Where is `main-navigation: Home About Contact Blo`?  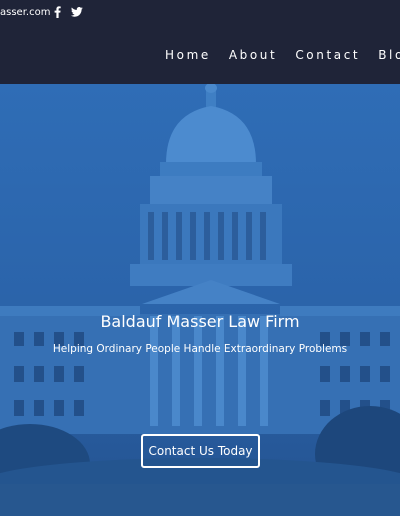
main-navigation: Home About Contact Blo is located at coordinates (200, 56).